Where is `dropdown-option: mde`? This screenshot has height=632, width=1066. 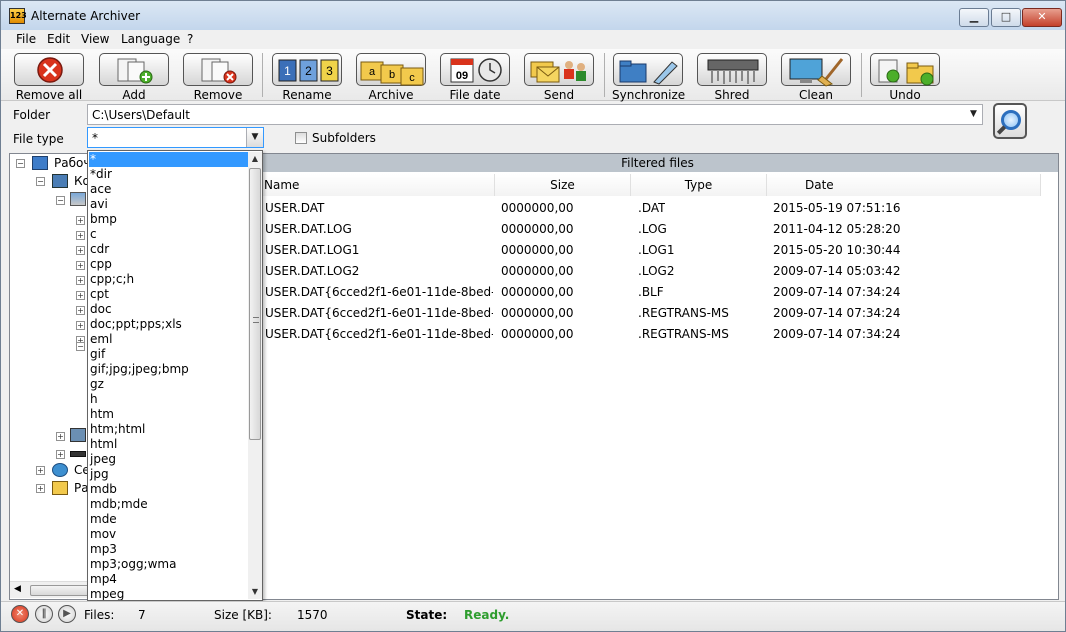 dropdown-option: mde is located at coordinates (168, 519).